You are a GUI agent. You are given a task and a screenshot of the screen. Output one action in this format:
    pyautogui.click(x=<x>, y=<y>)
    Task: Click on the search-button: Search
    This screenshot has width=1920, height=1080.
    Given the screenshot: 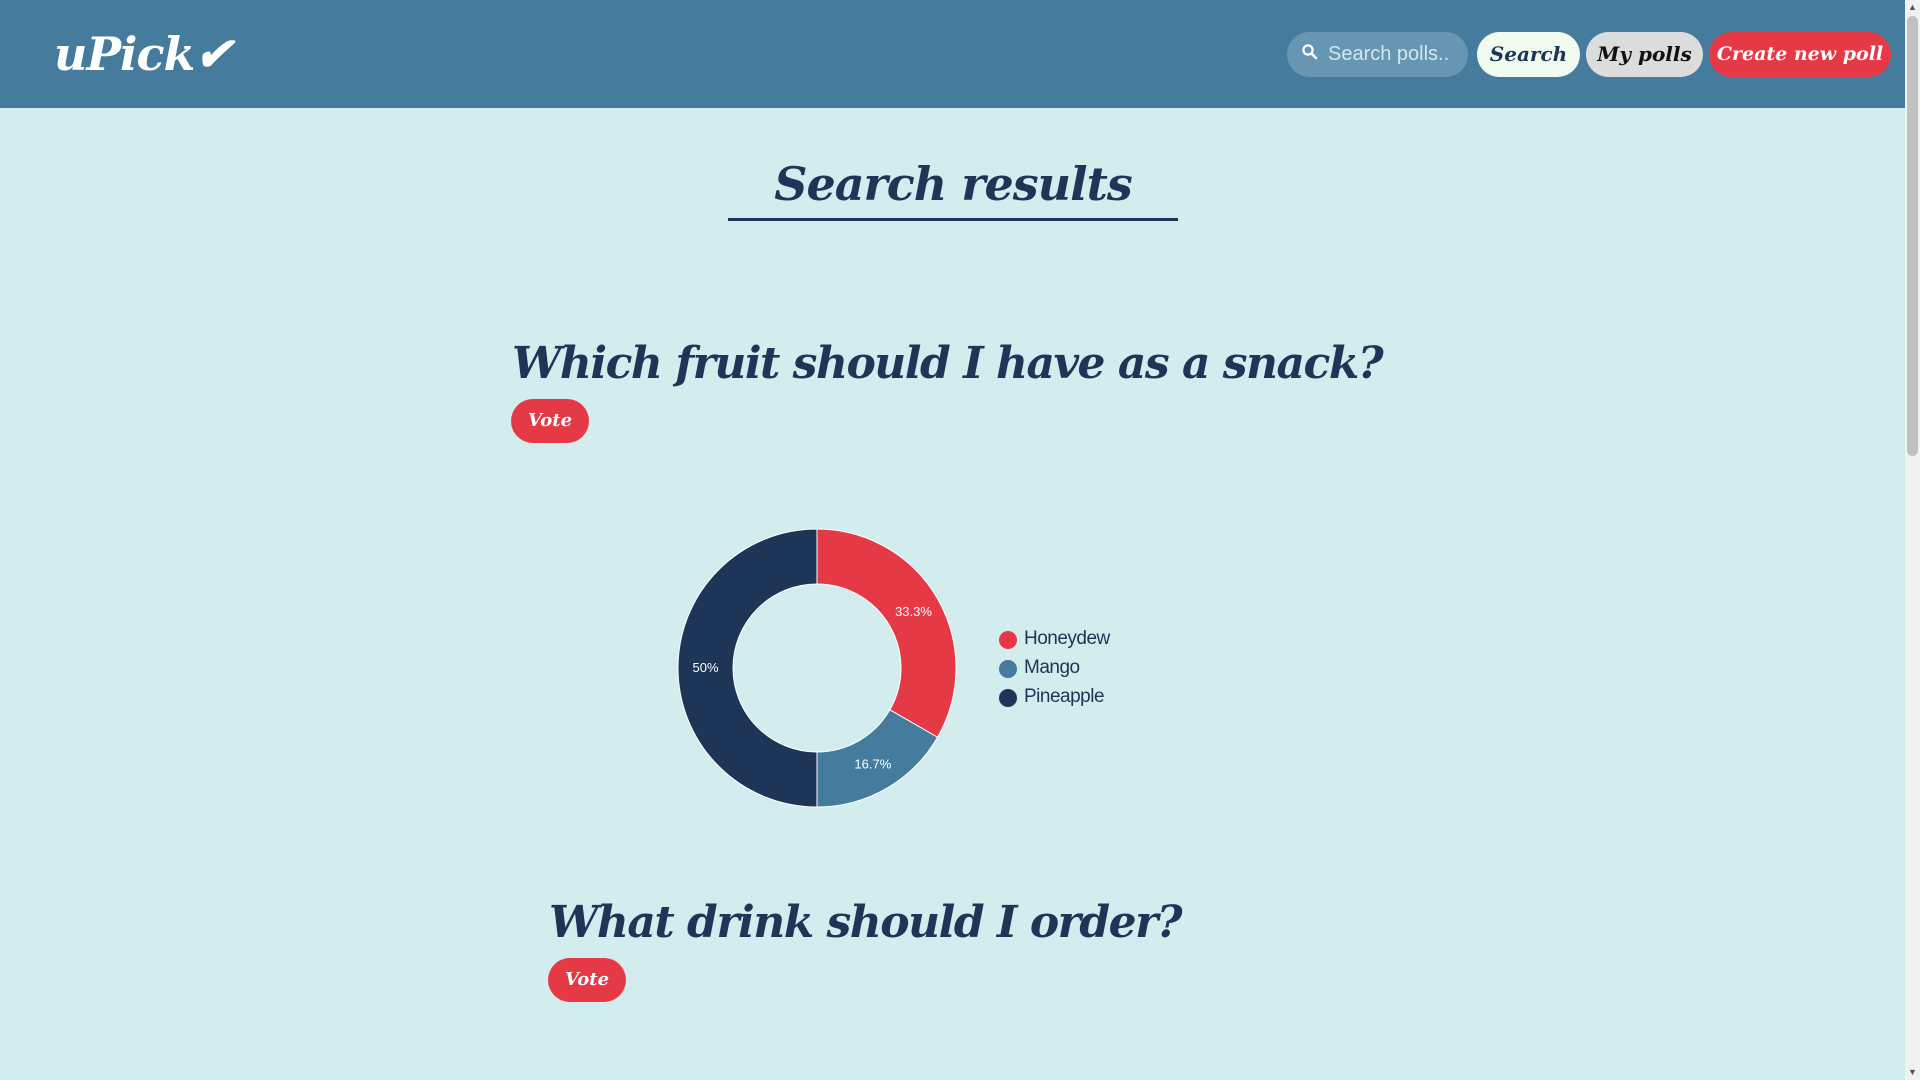 What is the action you would take?
    pyautogui.click(x=1528, y=54)
    